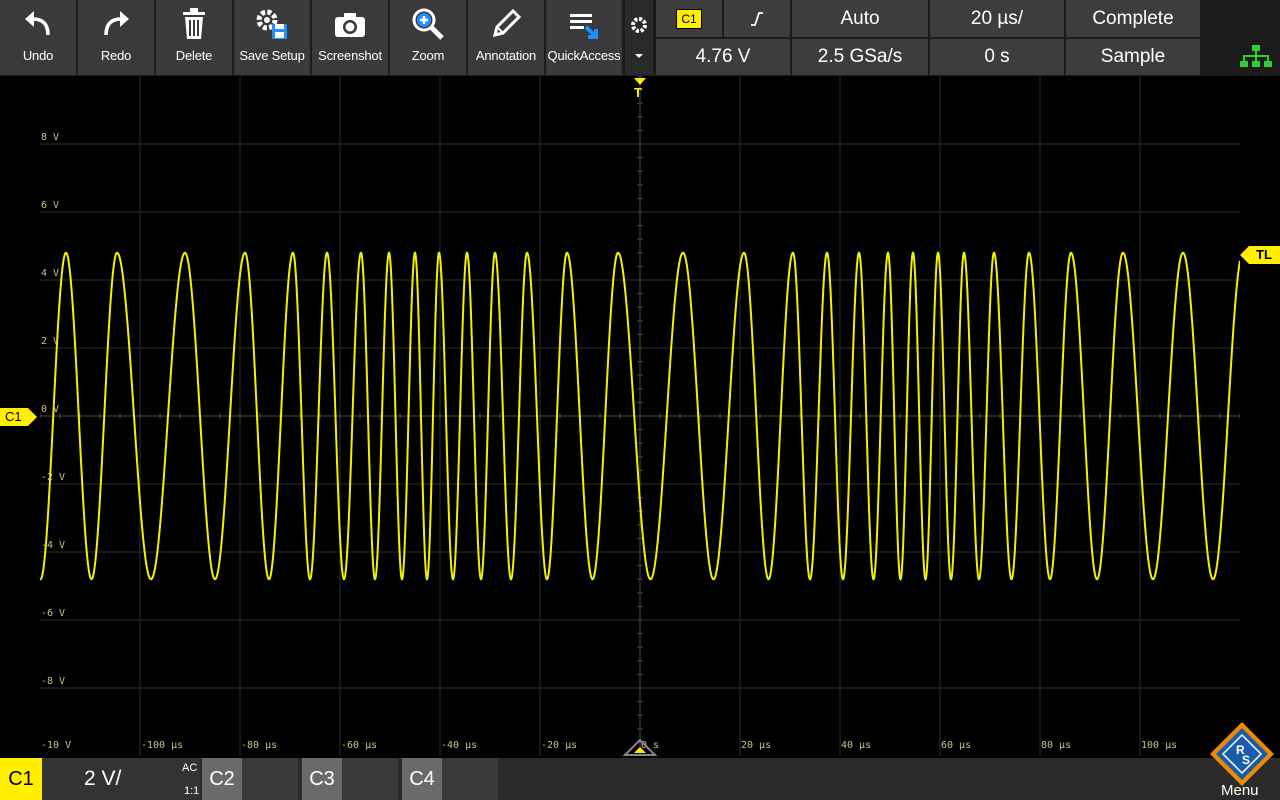 The height and width of the screenshot is (800, 1280). I want to click on trigger-position-marker: T, so click(640, 94).